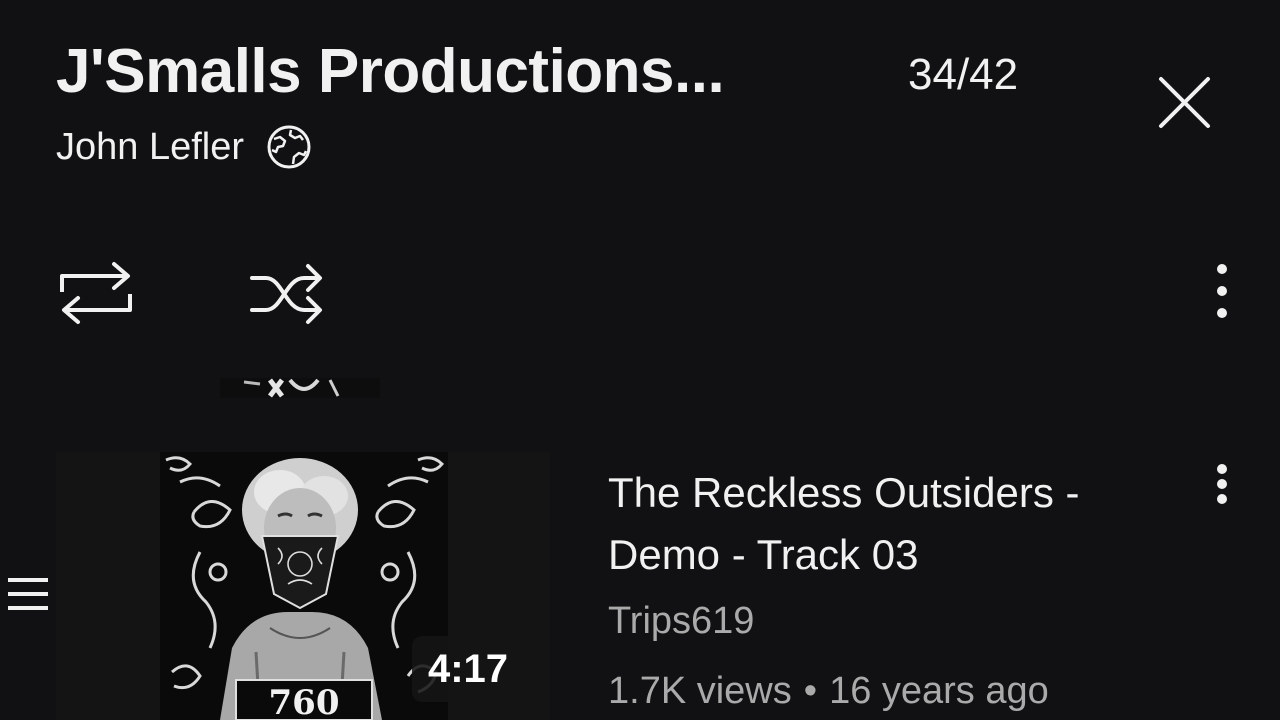 The image size is (1280, 720). I want to click on thumbnail-artwork: 760, so click(304, 586).